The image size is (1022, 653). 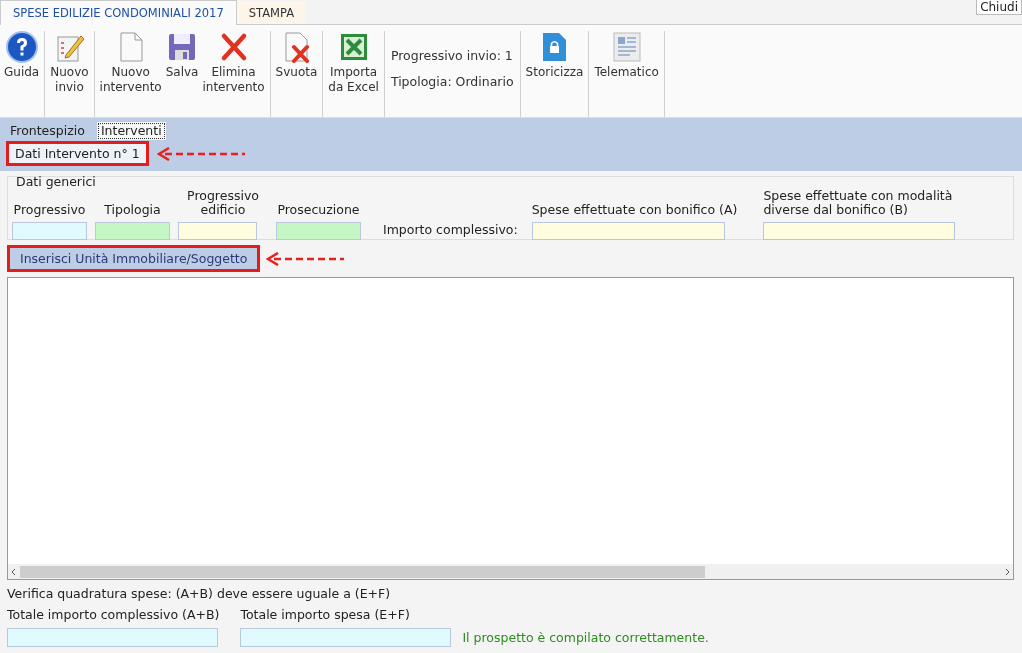 I want to click on toolbar-button: Salva, so click(x=182, y=55).